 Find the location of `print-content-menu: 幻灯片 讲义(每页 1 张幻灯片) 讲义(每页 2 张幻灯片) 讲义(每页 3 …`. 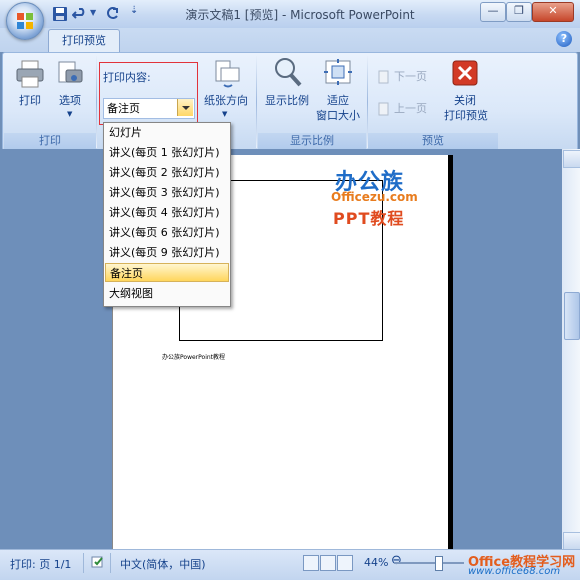

print-content-menu: 幻灯片 讲义(每页 1 张幻灯片) 讲义(每页 2 张幻灯片) 讲义(每页 3 … is located at coordinates (167, 214).